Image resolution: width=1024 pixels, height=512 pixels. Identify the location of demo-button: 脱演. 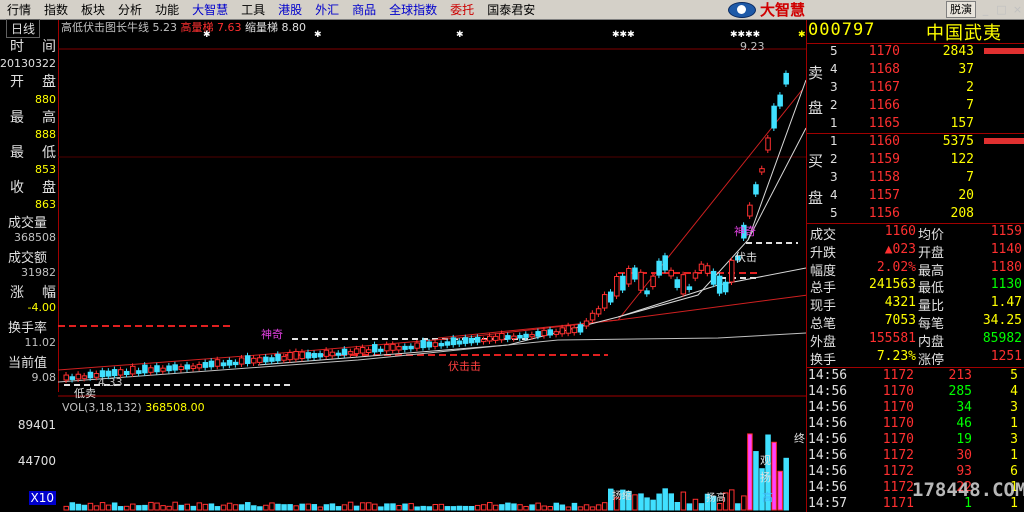
(961, 9).